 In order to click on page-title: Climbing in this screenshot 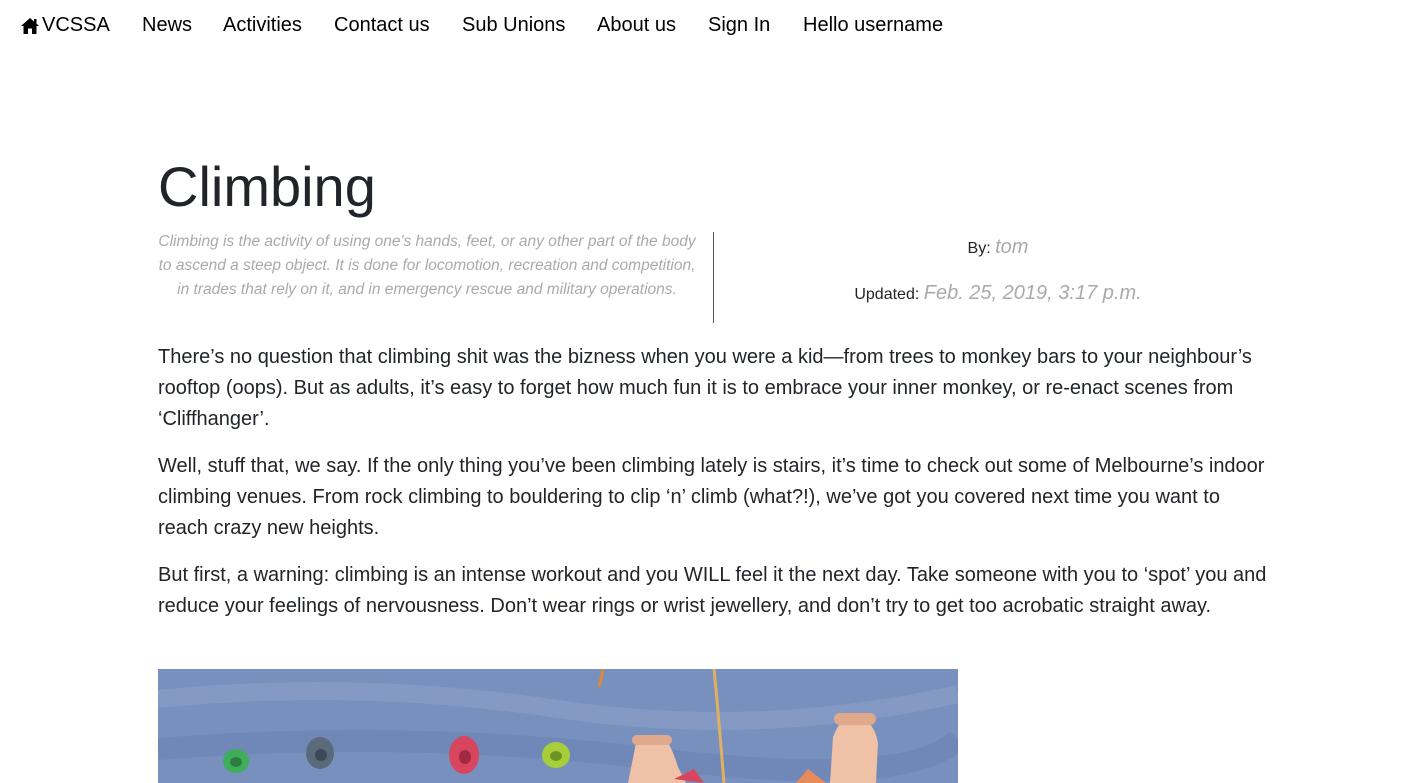, I will do `click(267, 186)`.